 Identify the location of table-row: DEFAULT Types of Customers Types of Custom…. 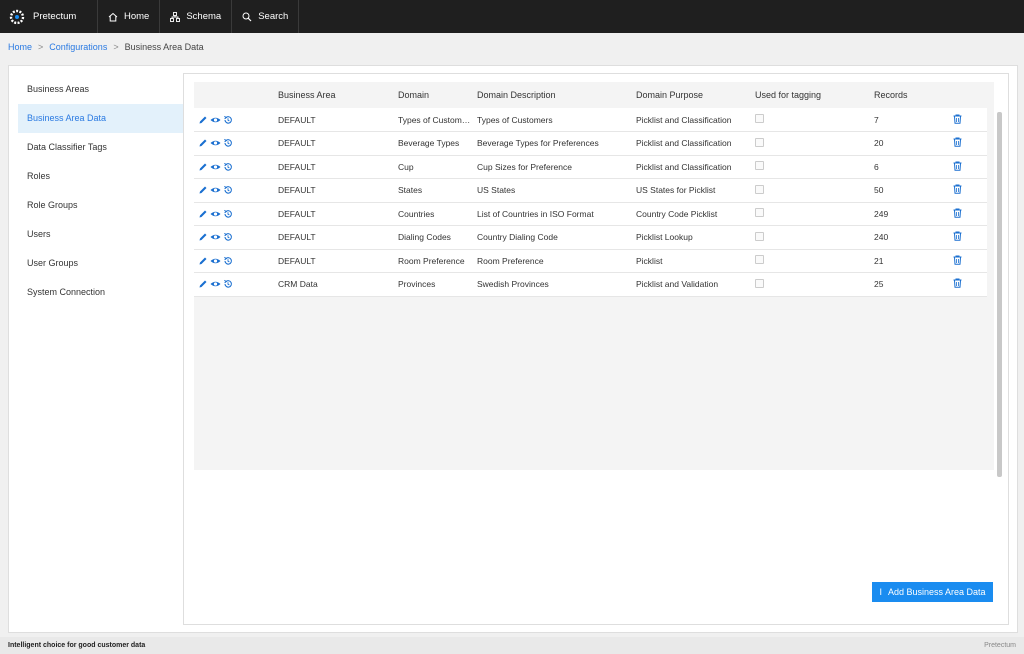
(590, 120).